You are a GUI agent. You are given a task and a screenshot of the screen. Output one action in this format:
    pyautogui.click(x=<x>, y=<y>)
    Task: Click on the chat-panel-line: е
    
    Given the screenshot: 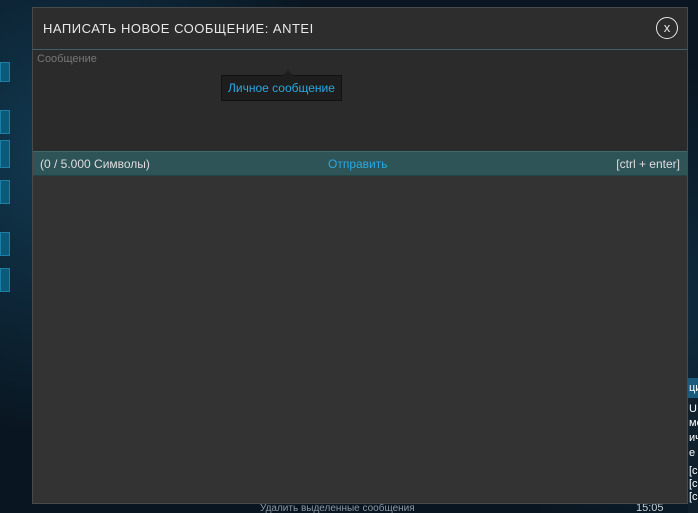 What is the action you would take?
    pyautogui.click(x=692, y=453)
    